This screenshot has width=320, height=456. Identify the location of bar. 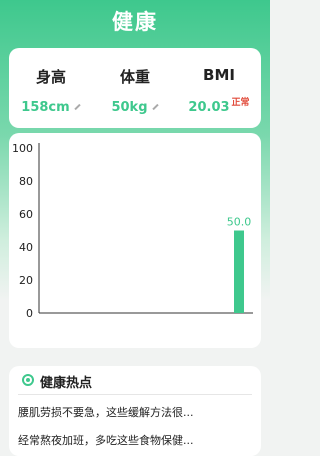
(239, 271).